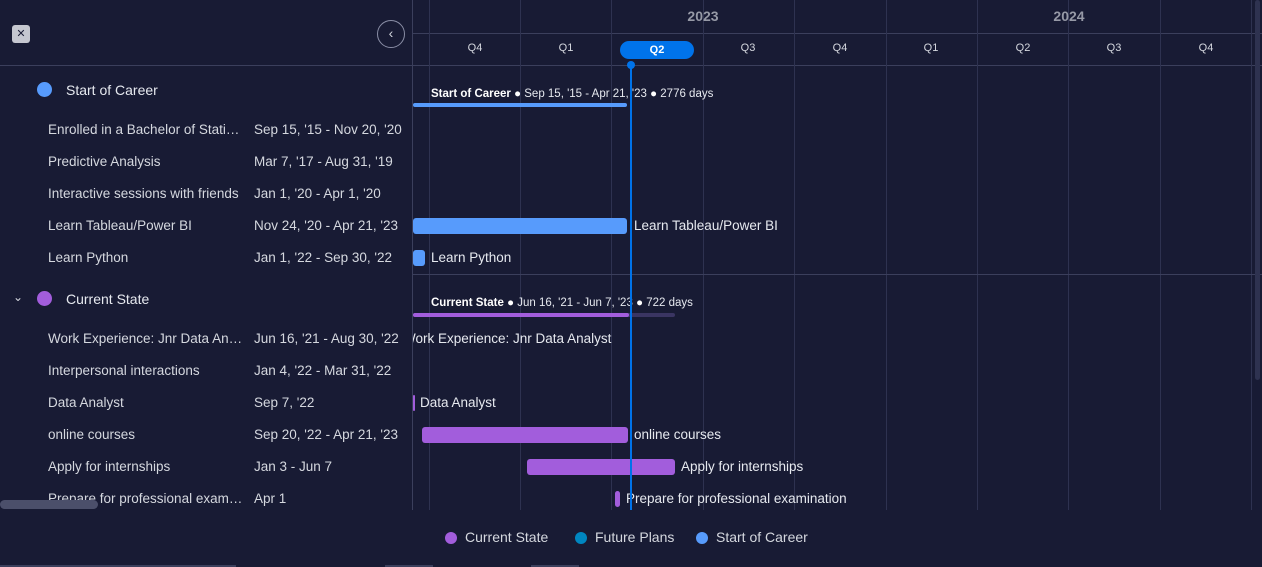 The image size is (1262, 567). What do you see at coordinates (471, 257) in the screenshot?
I see `gantt-bar-label: Learn Python` at bounding box center [471, 257].